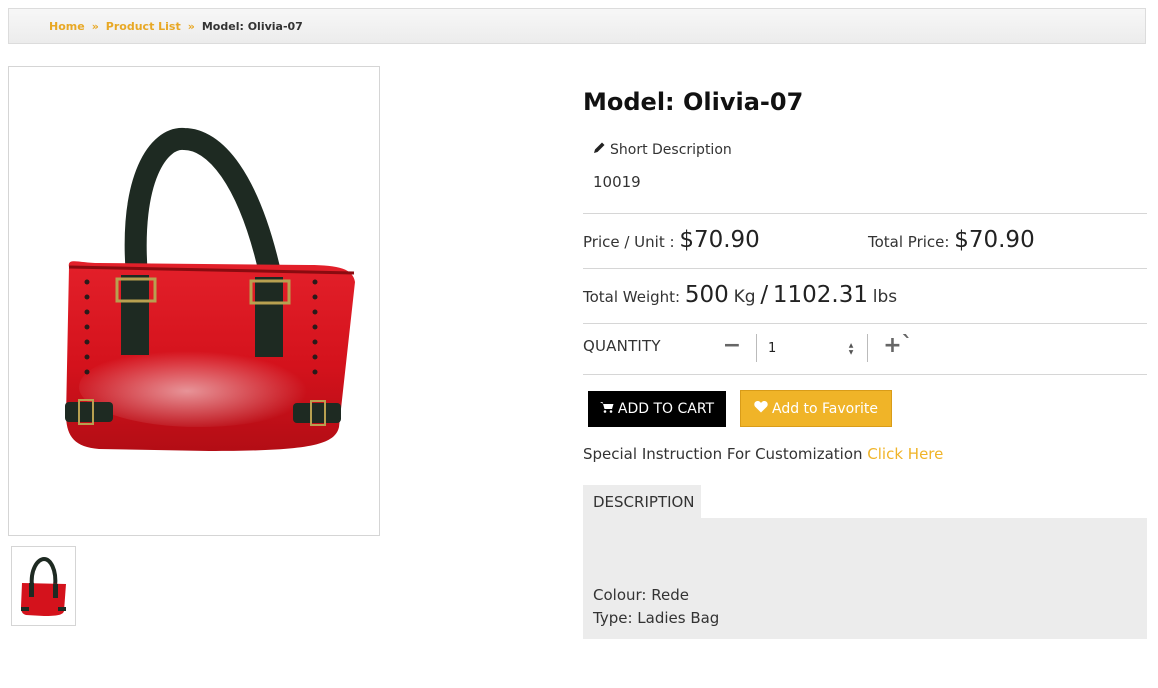  I want to click on quantity-label: QUANTITY, so click(622, 346).